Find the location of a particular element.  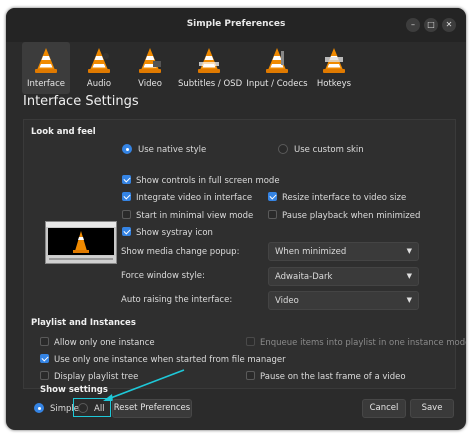

reset-preferences-button: Reset Preferences is located at coordinates (152, 408).